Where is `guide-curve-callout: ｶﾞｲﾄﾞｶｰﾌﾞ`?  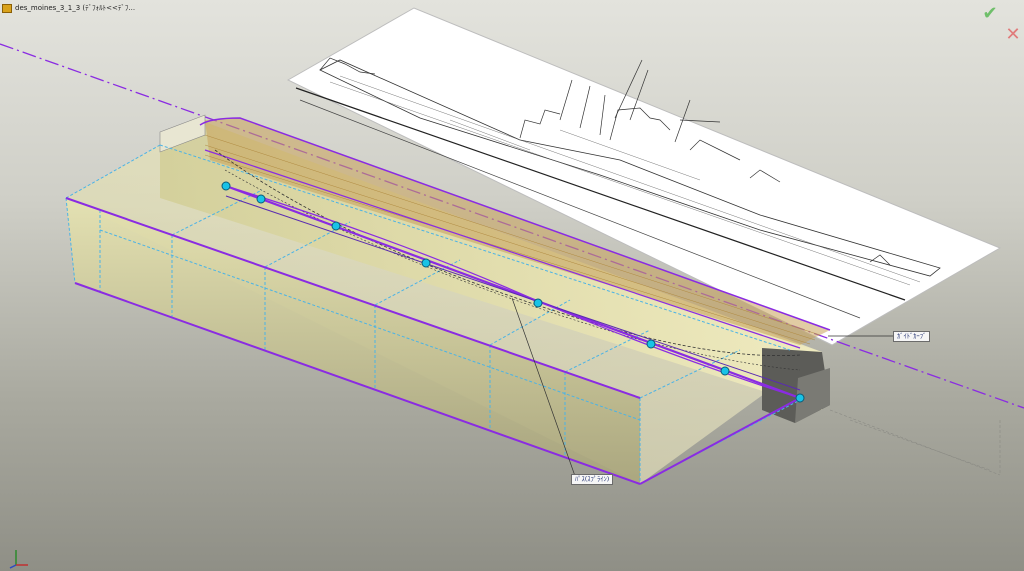 guide-curve-callout: ｶﾞｲﾄﾞｶｰﾌﾞ is located at coordinates (912, 336).